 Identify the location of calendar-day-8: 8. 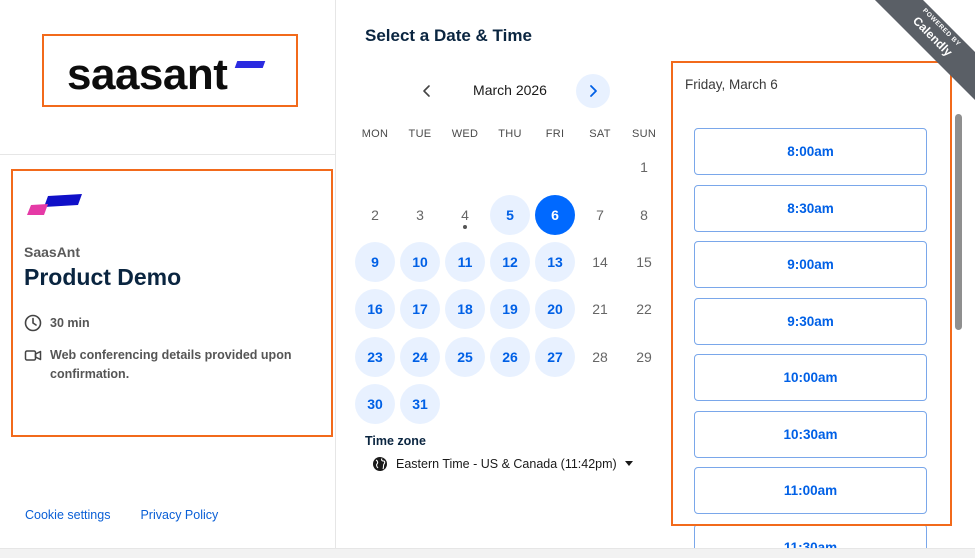
(644, 215).